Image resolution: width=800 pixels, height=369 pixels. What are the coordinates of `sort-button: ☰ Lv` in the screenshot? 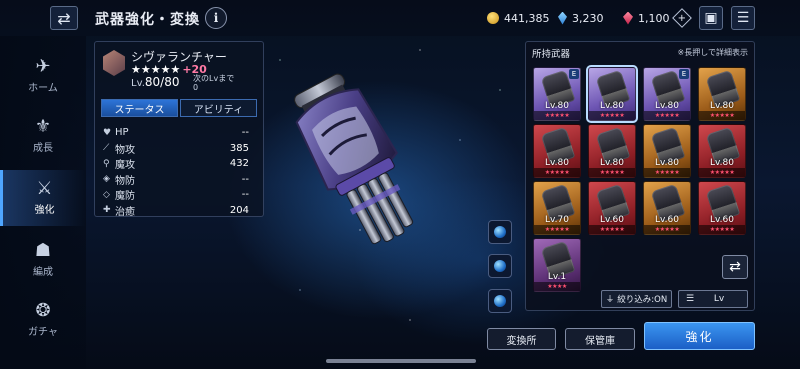 It's located at (713, 299).